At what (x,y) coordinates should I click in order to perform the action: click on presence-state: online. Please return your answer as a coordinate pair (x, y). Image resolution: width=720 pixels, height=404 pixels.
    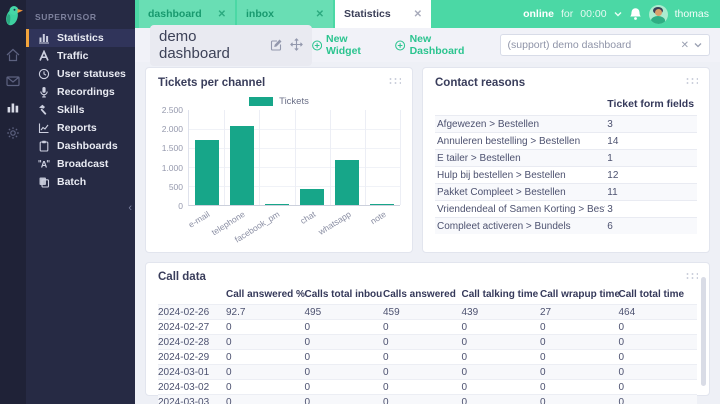
    Looking at the image, I should click on (539, 14).